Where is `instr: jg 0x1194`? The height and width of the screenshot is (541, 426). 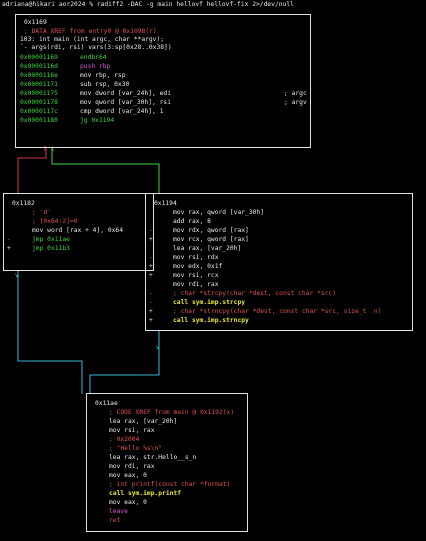
instr: jg 0x1194 is located at coordinates (97, 120).